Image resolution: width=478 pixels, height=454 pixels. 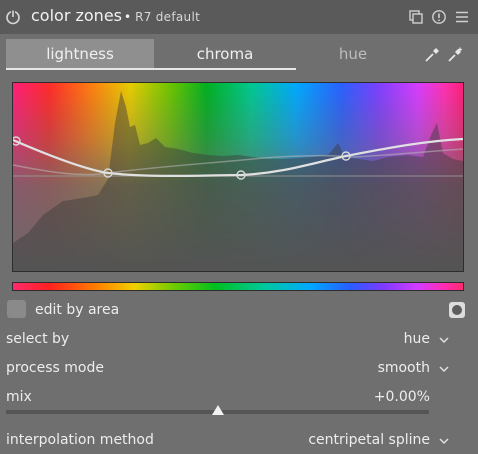 What do you see at coordinates (13, 17) in the screenshot?
I see `power-icon` at bounding box center [13, 17].